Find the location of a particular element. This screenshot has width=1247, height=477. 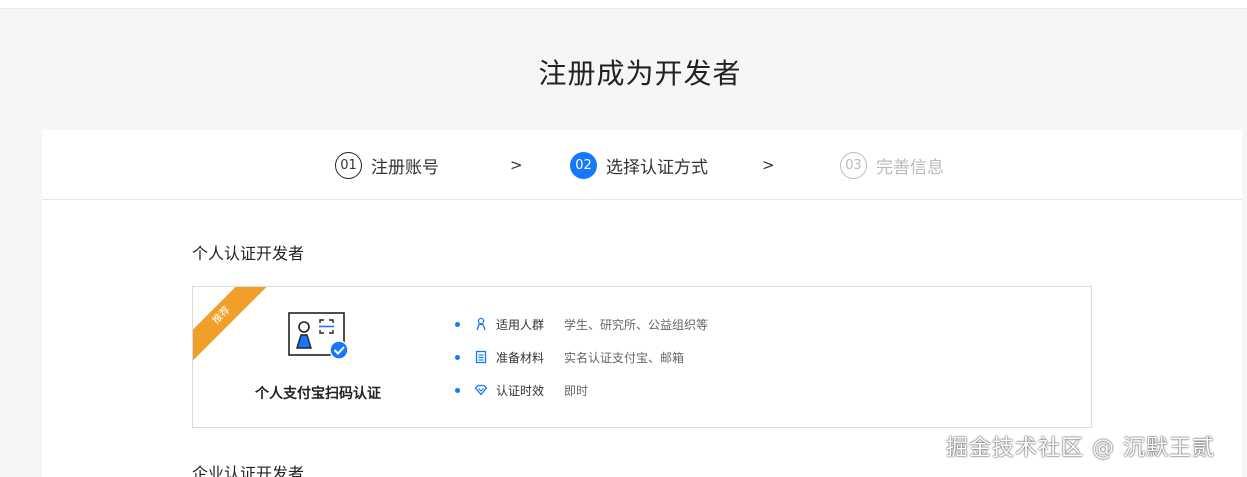

step-number: 01 is located at coordinates (348, 165).